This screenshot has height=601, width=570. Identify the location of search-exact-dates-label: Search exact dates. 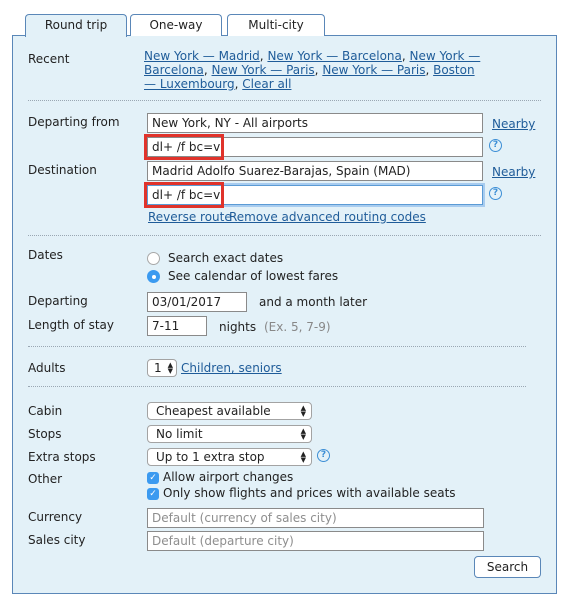
(226, 258).